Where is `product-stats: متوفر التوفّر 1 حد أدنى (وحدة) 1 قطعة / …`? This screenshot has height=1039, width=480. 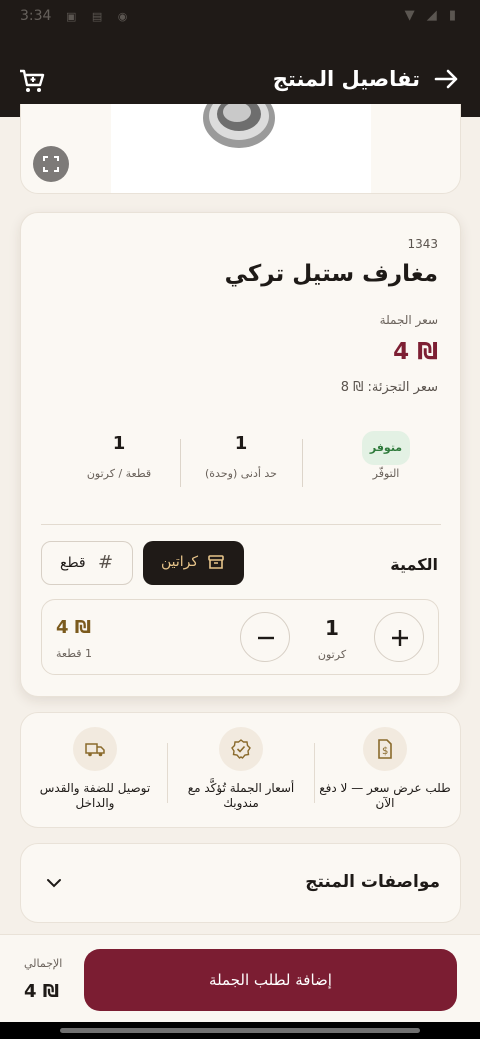 product-stats: متوفر التوفّر 1 حد أدنى (وحدة) 1 قطعة / … is located at coordinates (241, 464).